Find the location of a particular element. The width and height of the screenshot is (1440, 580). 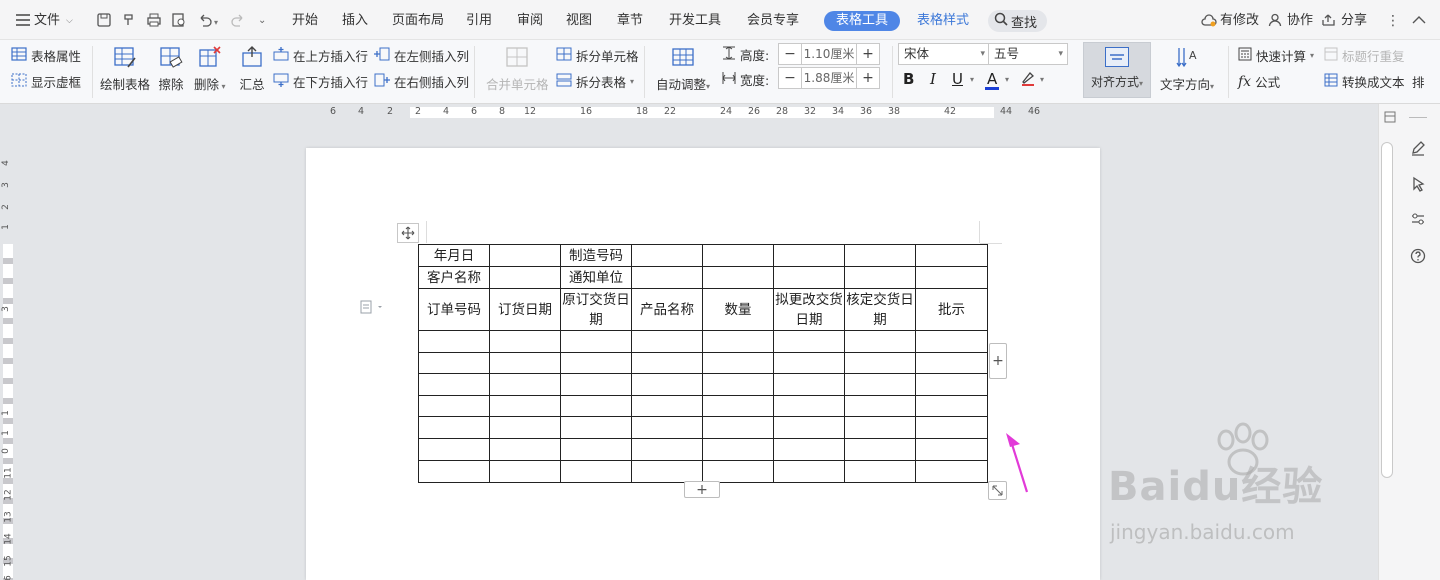

tab-references: 引用 is located at coordinates (479, 21).